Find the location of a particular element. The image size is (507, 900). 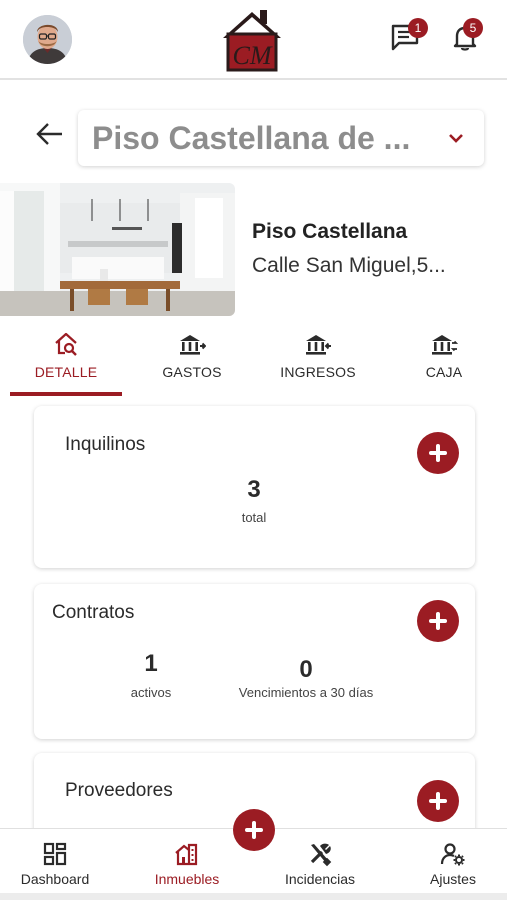

nav-label: Inmuebles is located at coordinates (187, 879).